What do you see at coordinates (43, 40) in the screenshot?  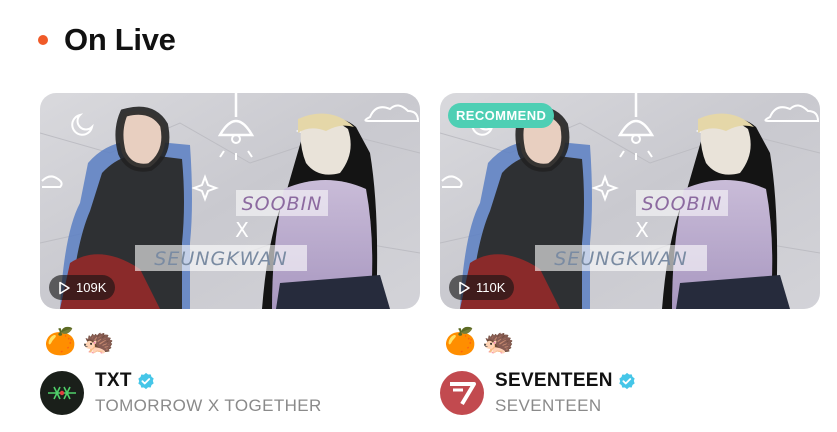 I see `live-dot-icon` at bounding box center [43, 40].